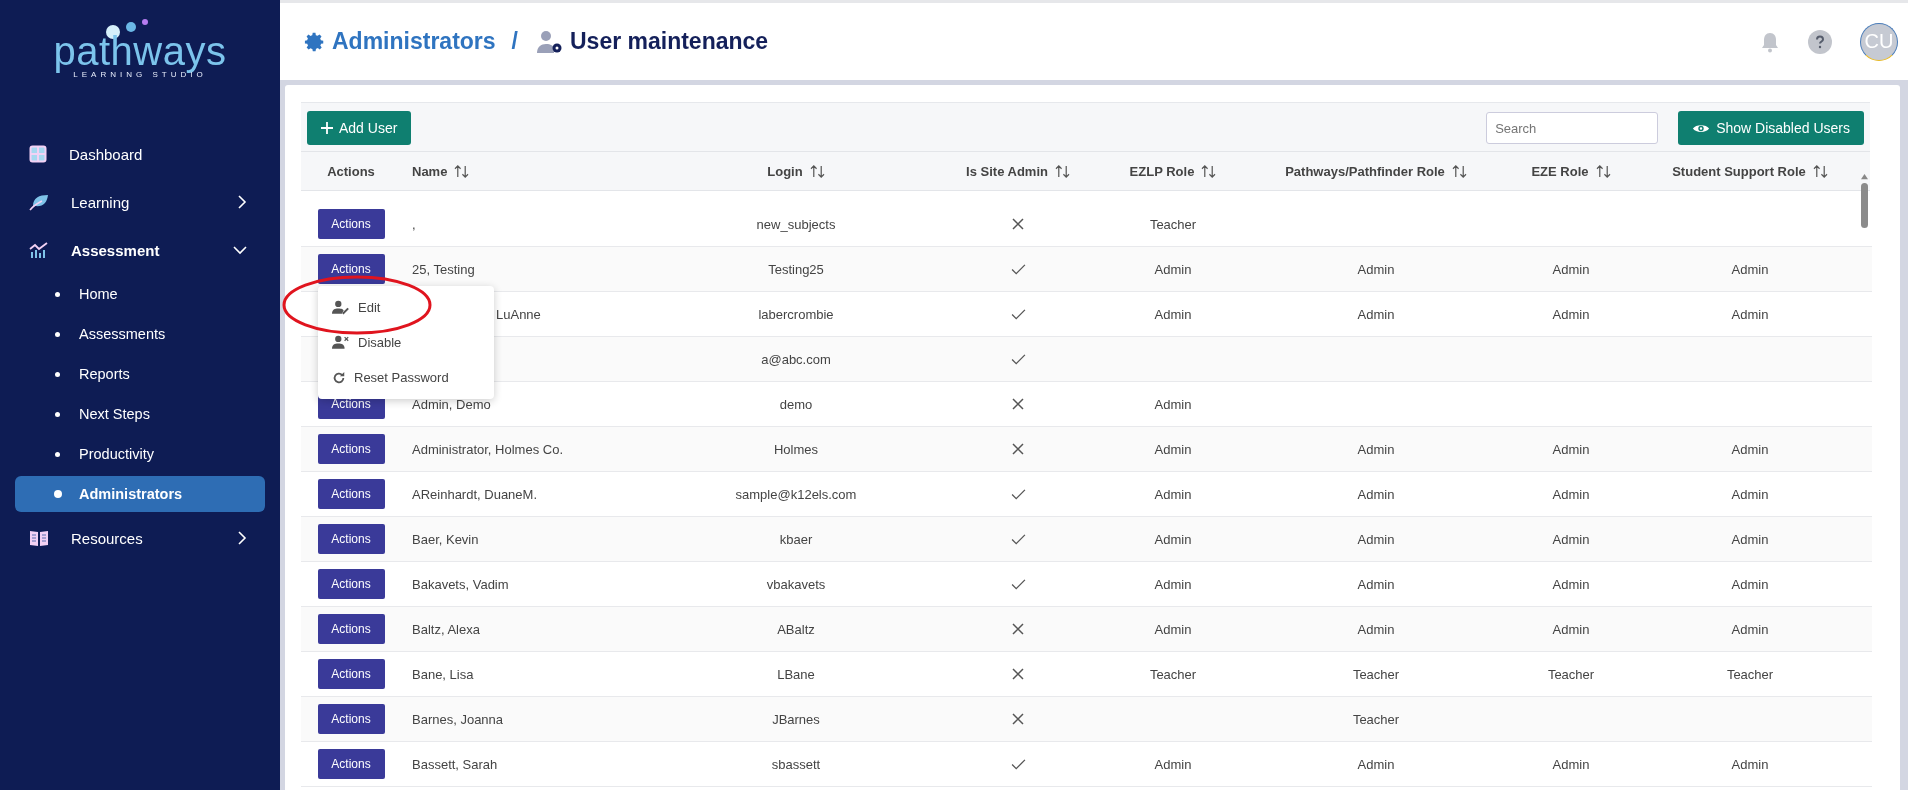 This screenshot has height=790, width=1908. I want to click on sidebar-item: Learning, so click(140, 202).